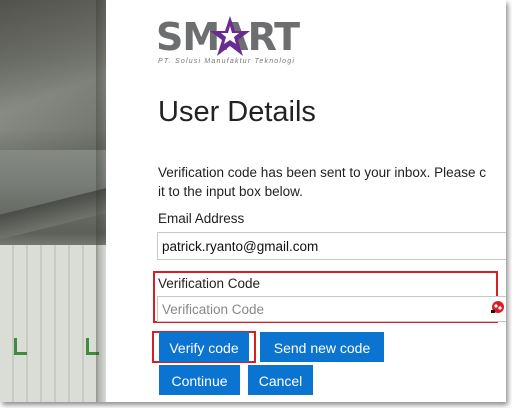  I want to click on intro-line-2: it to the input box below., so click(230, 191).